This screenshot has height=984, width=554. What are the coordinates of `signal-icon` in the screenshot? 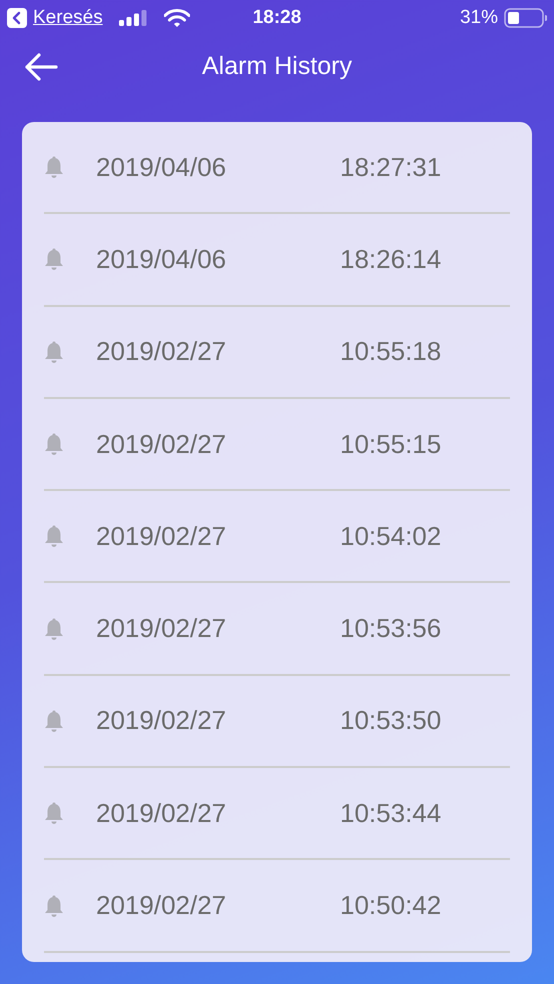 It's located at (133, 18).